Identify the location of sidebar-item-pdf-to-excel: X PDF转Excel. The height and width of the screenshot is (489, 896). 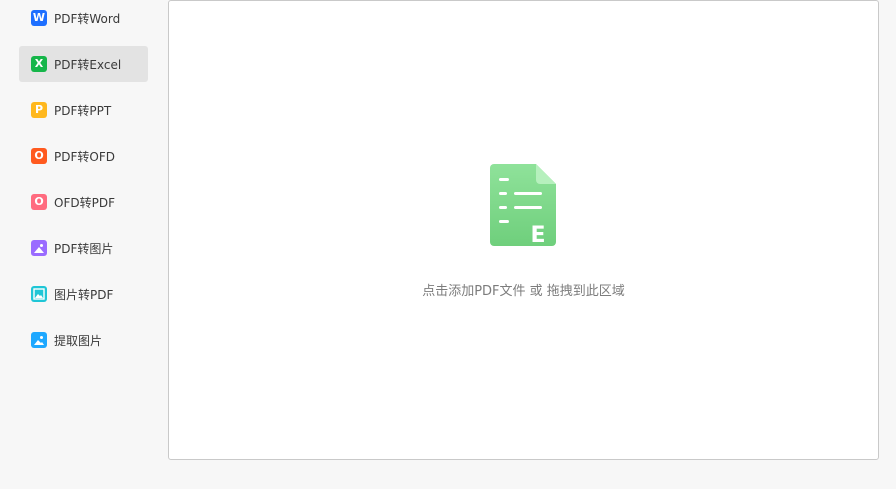
(83, 64).